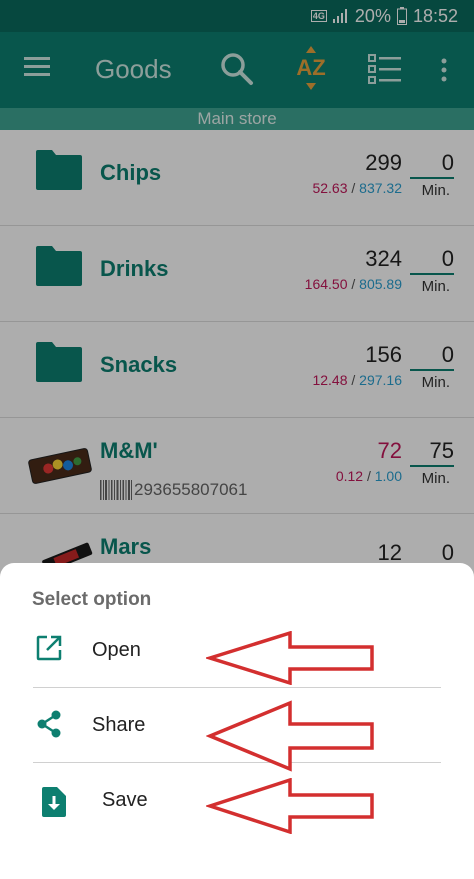  What do you see at coordinates (49, 724) in the screenshot?
I see `share-icon` at bounding box center [49, 724].